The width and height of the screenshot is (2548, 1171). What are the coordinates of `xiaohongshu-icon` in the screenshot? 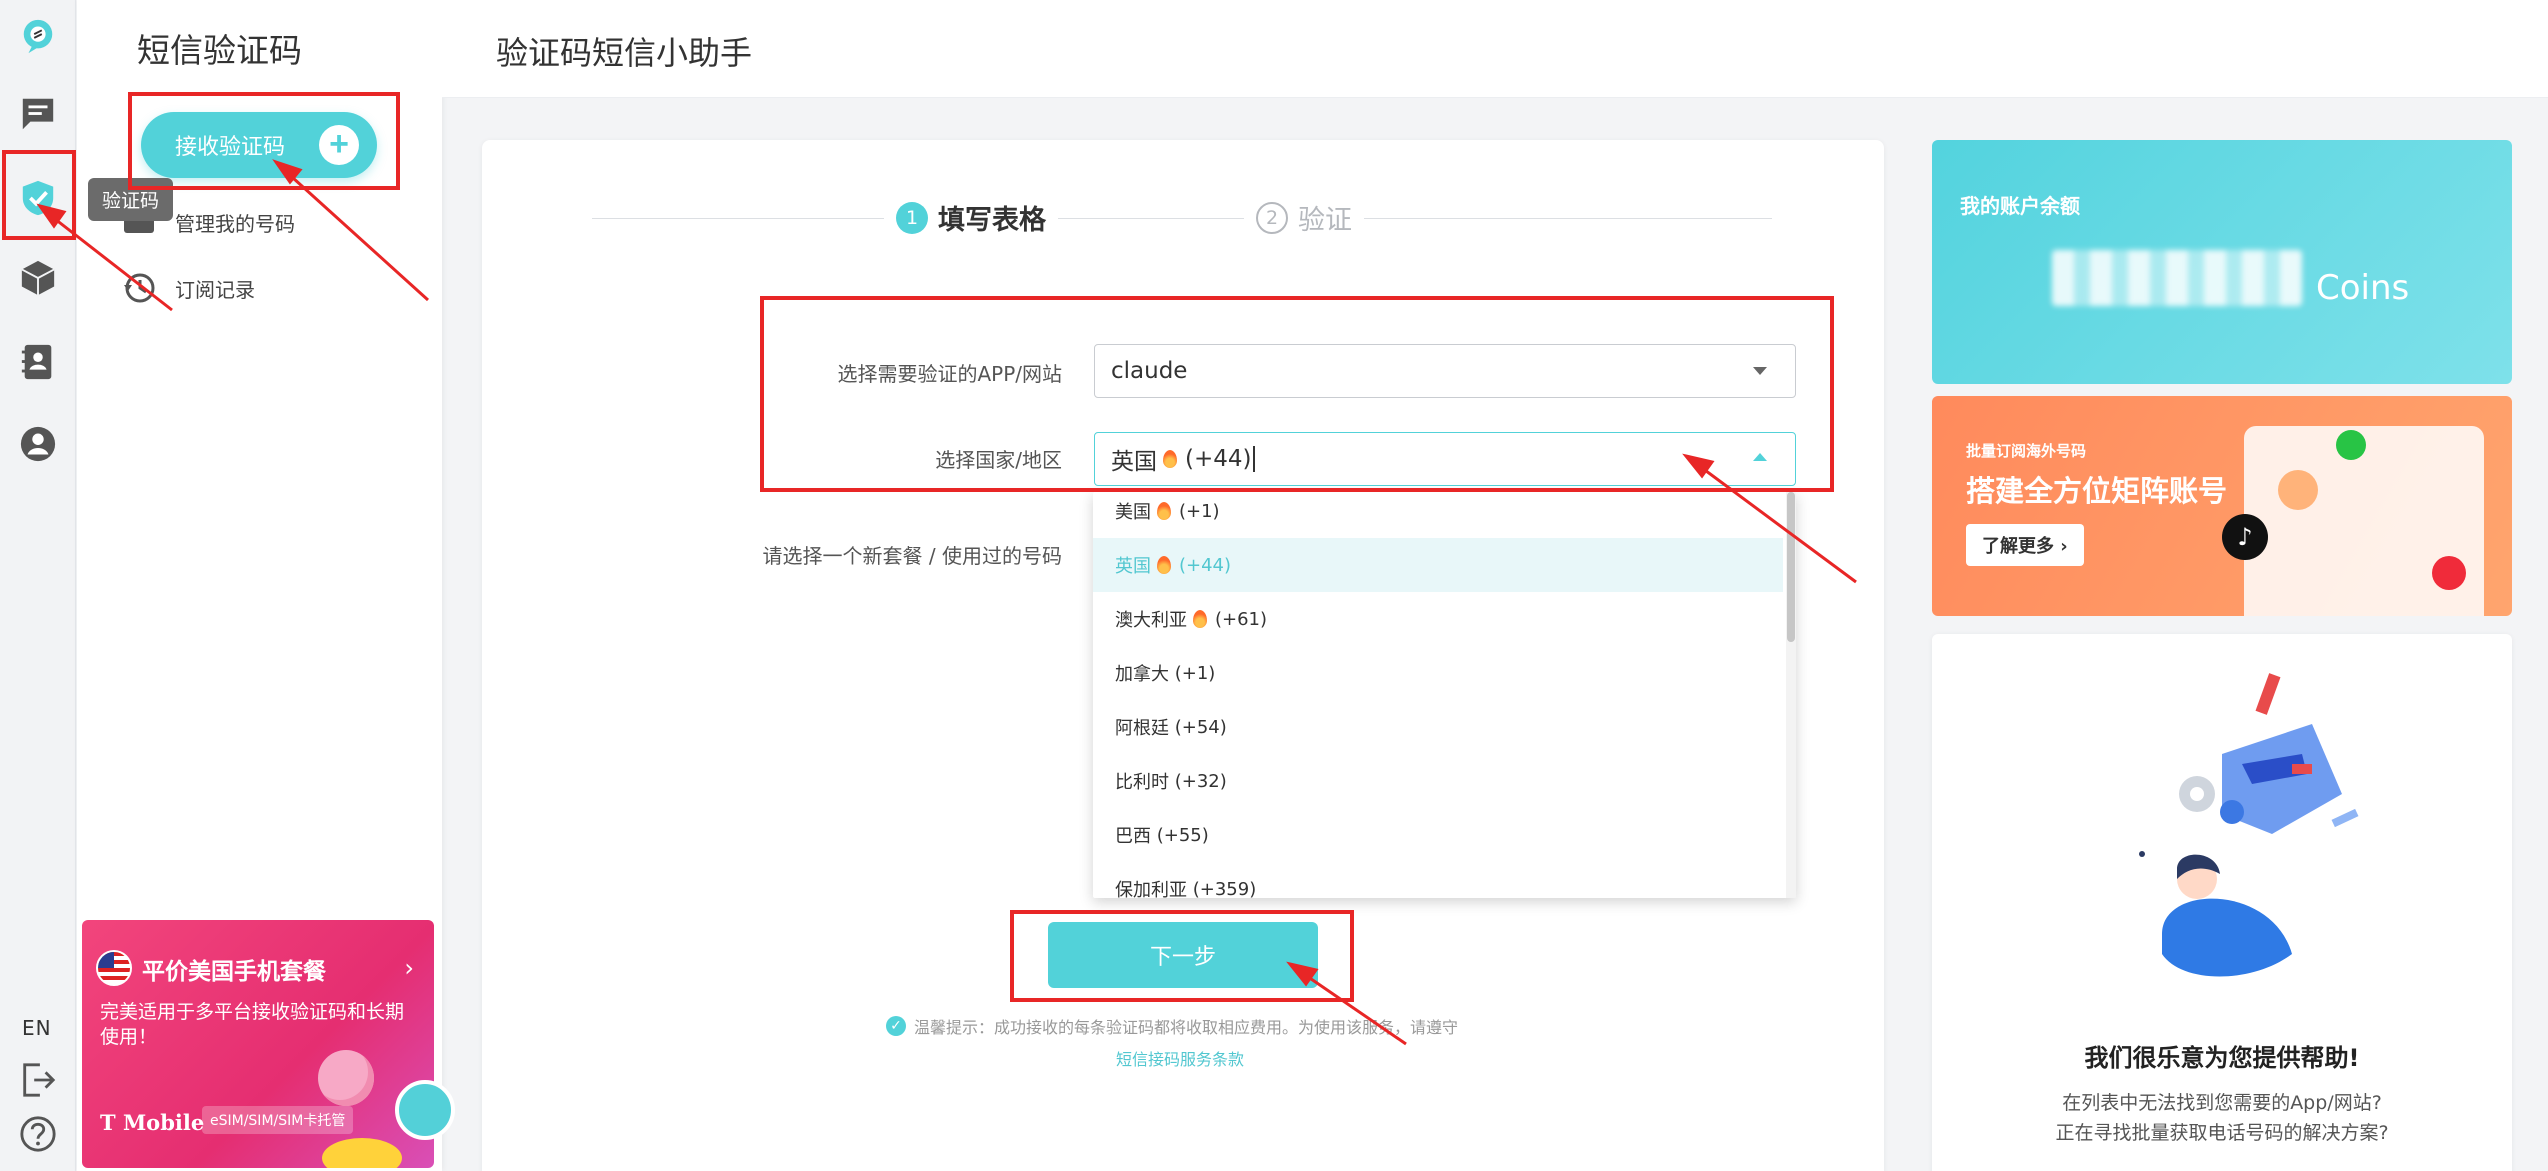 It's located at (2449, 573).